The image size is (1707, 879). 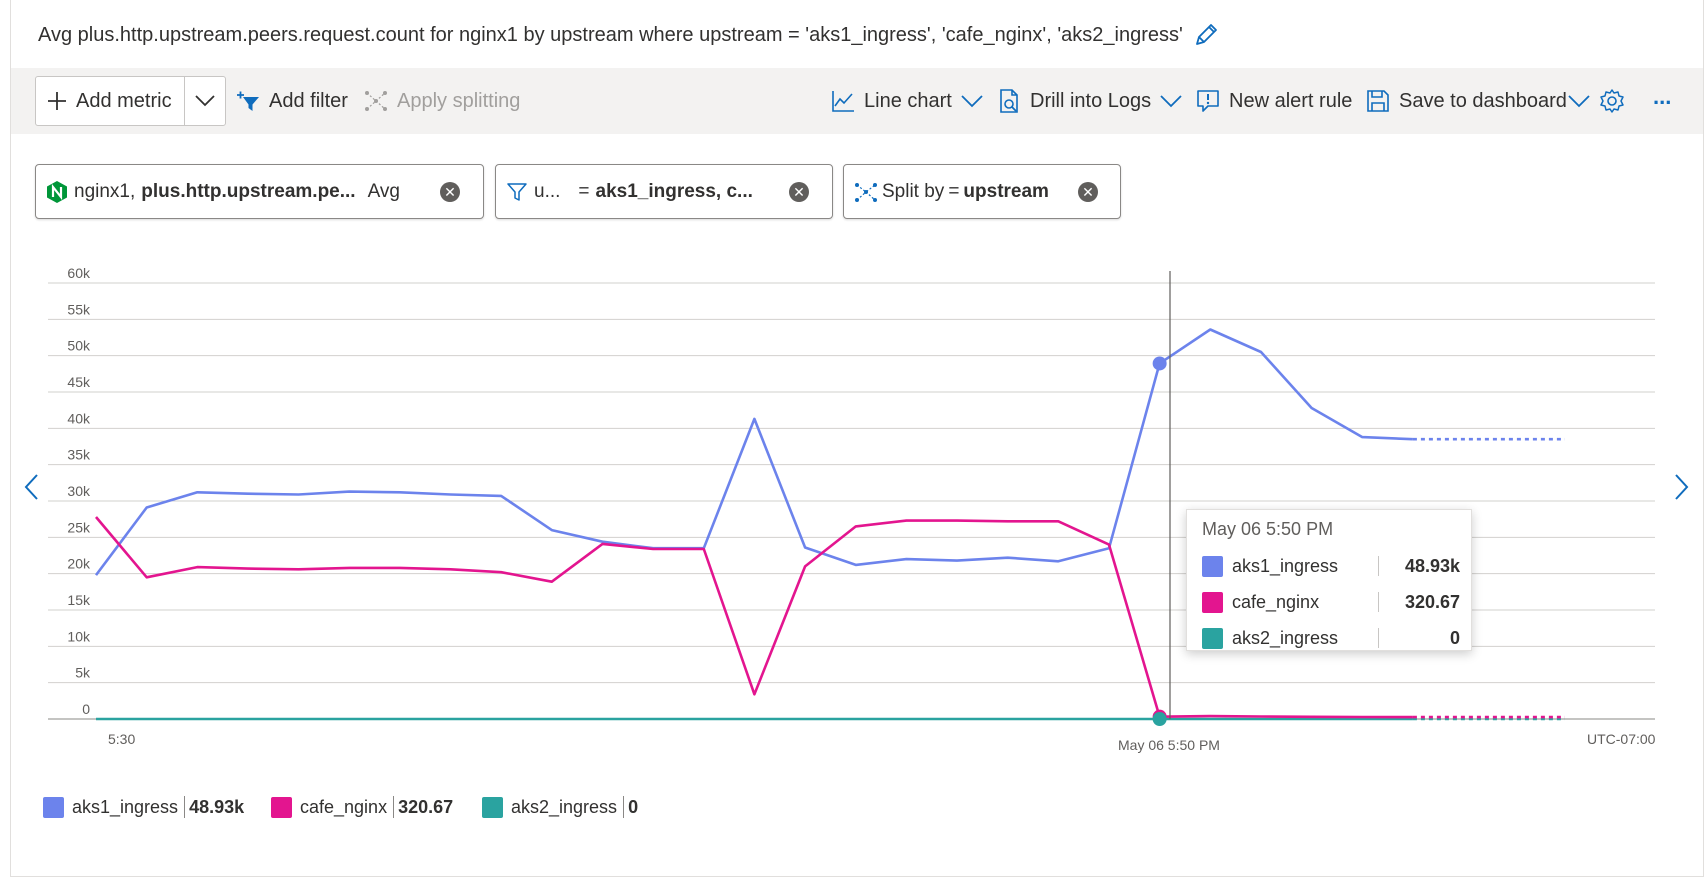 What do you see at coordinates (1159, 719) in the screenshot?
I see `selected-point-aks2-ingress` at bounding box center [1159, 719].